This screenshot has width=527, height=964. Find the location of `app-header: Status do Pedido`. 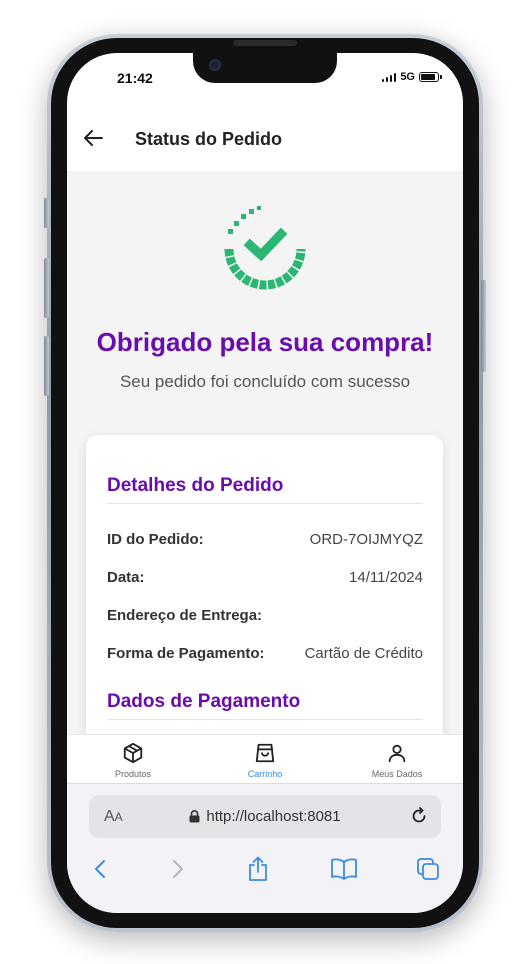

app-header: Status do Pedido is located at coordinates (265, 138).